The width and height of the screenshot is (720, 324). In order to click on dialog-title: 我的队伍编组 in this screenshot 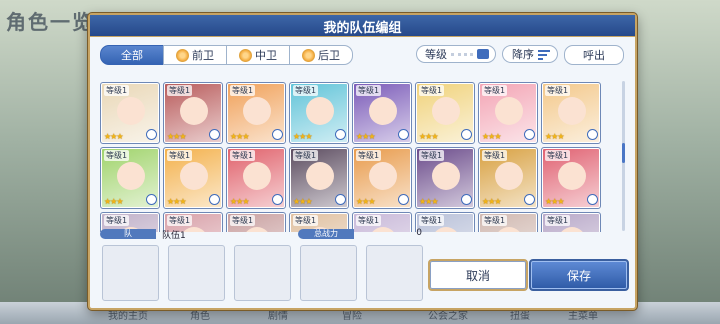, I will do `click(362, 28)`.